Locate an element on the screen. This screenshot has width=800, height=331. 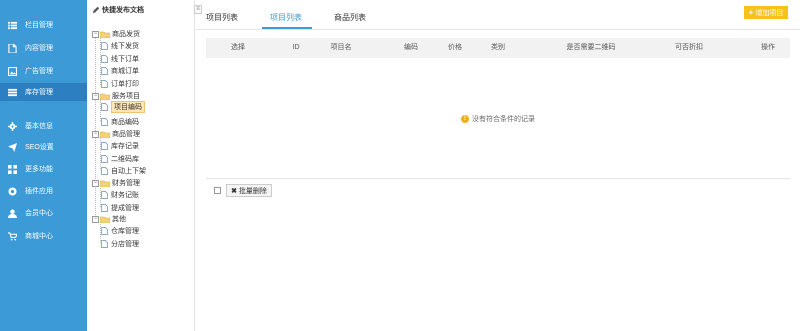
table-header: 选择 ID 项目名 编码 价格 类别 是否需要二维码 可否折扣 操作 is located at coordinates (498, 48).